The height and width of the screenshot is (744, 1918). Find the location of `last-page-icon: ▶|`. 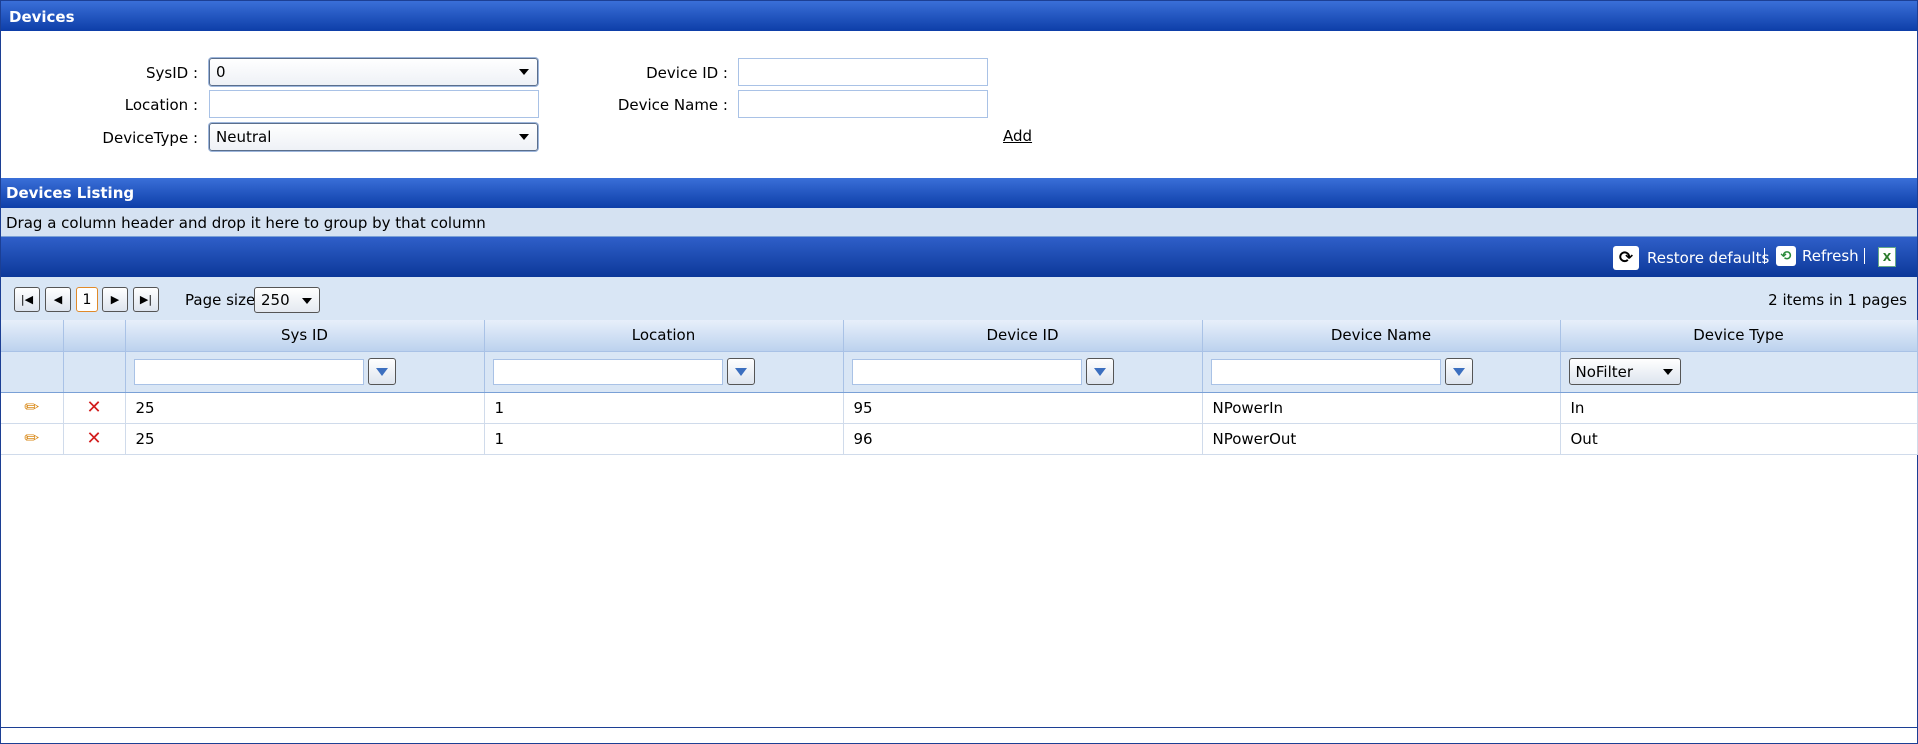

last-page-icon: ▶| is located at coordinates (146, 299).